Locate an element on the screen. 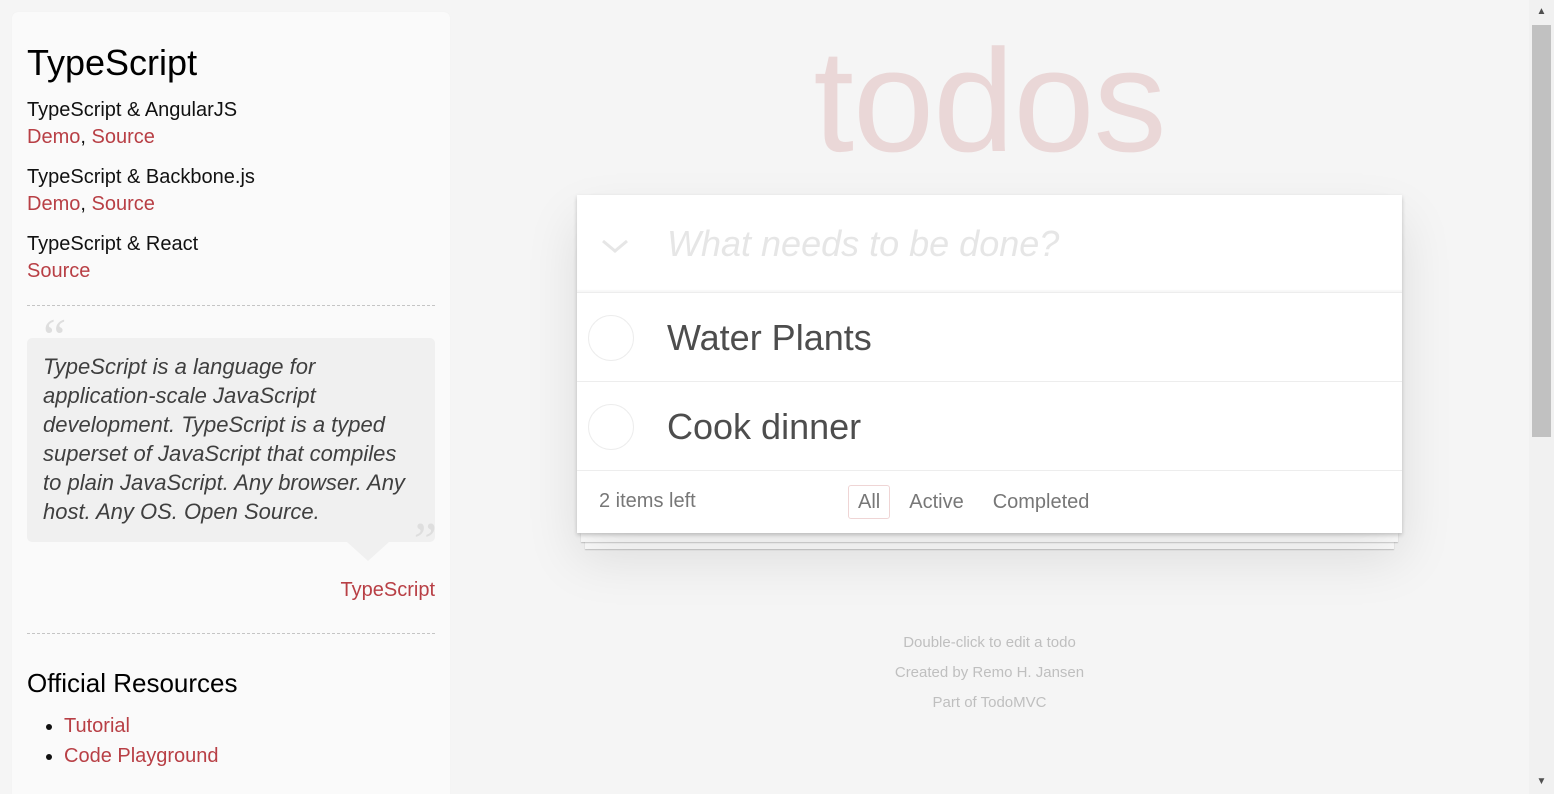  todo-item: Water Plants is located at coordinates (989, 337).